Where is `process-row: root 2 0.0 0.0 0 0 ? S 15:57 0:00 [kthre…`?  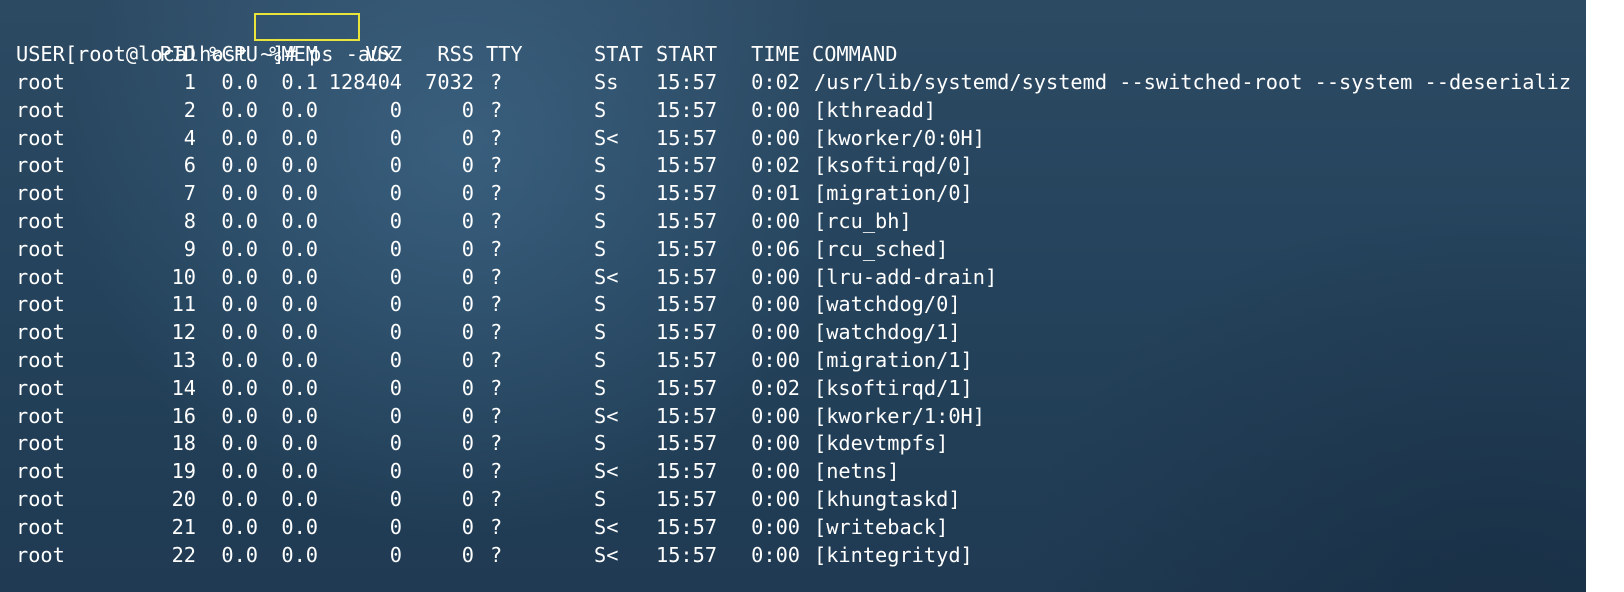
process-row: root 2 0.0 0.0 0 0 ? S 15:57 0:00 [kthre… is located at coordinates (476, 110).